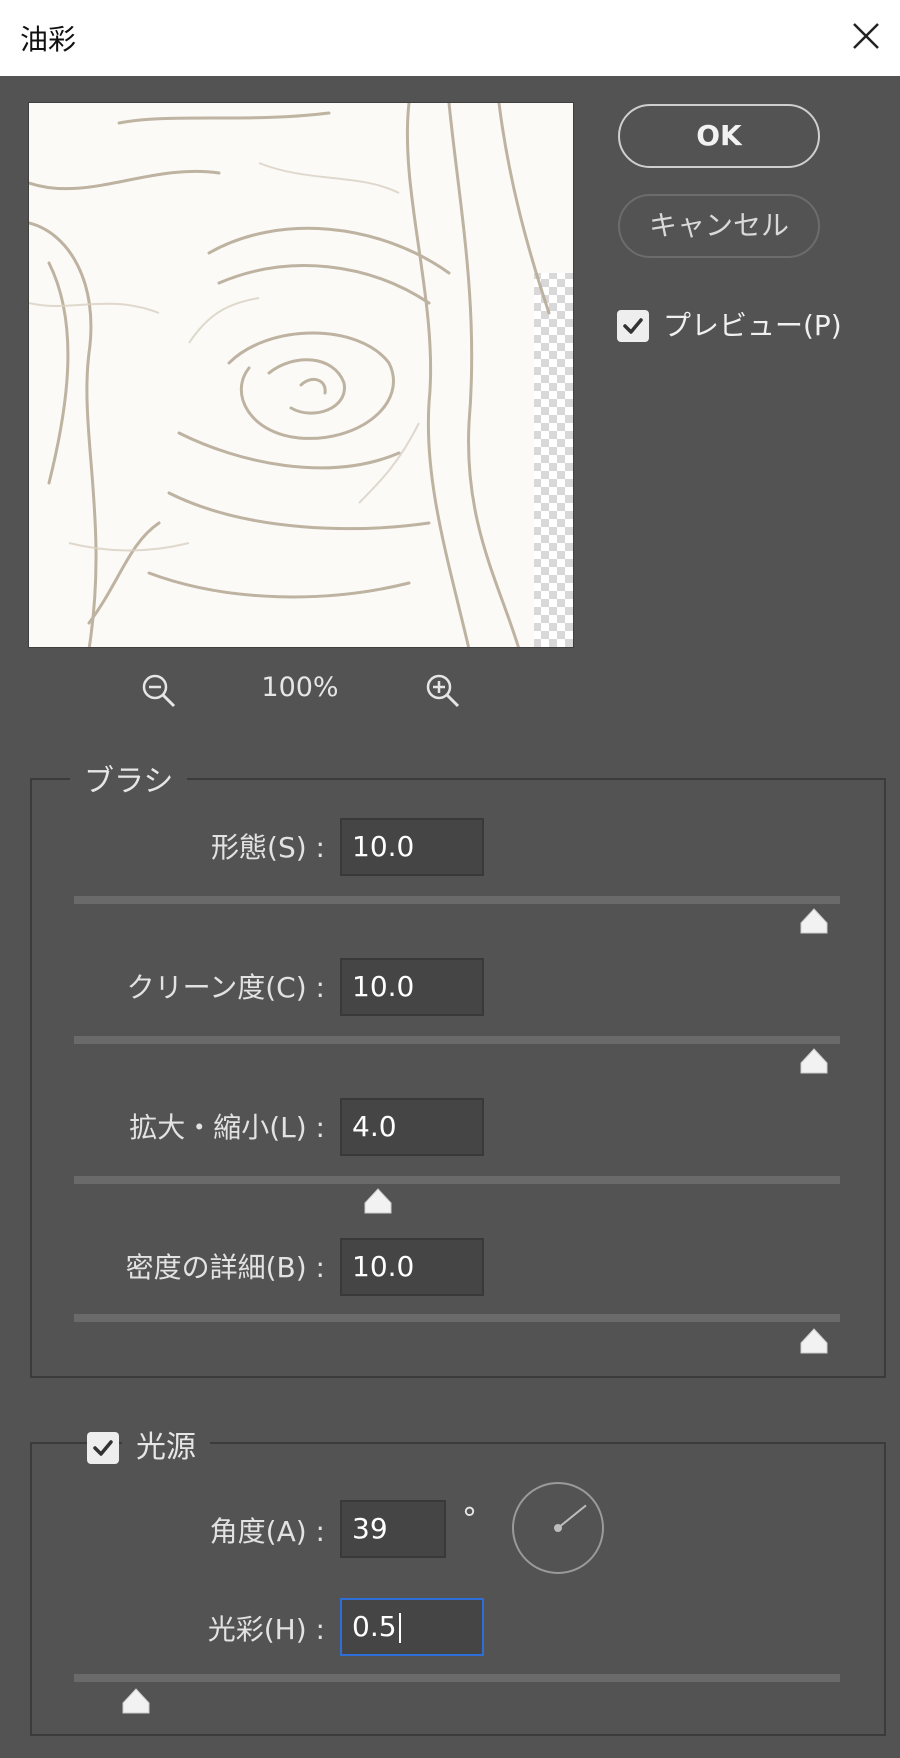 The height and width of the screenshot is (1758, 900). What do you see at coordinates (225, 987) in the screenshot?
I see `cleanliness-label: クリーン度(C) :` at bounding box center [225, 987].